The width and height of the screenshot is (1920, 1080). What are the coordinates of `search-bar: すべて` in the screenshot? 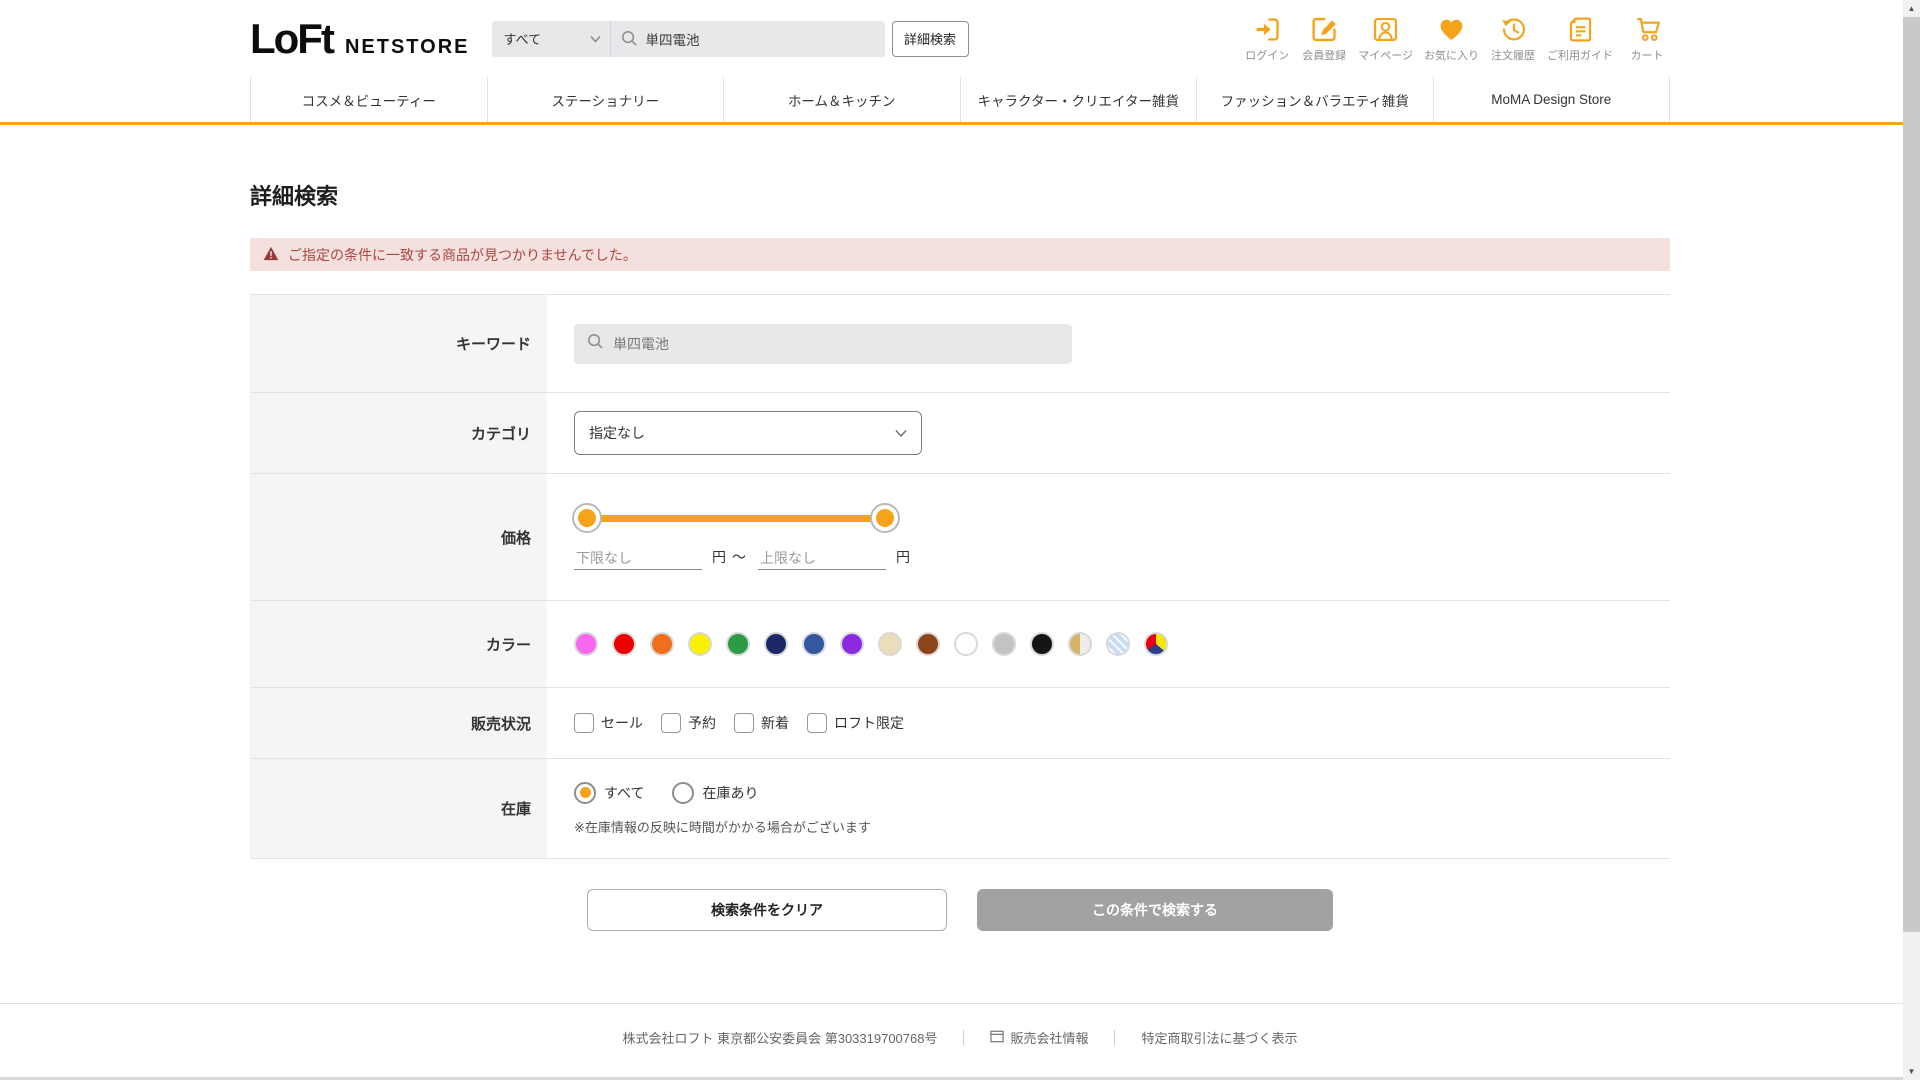 It's located at (688, 38).